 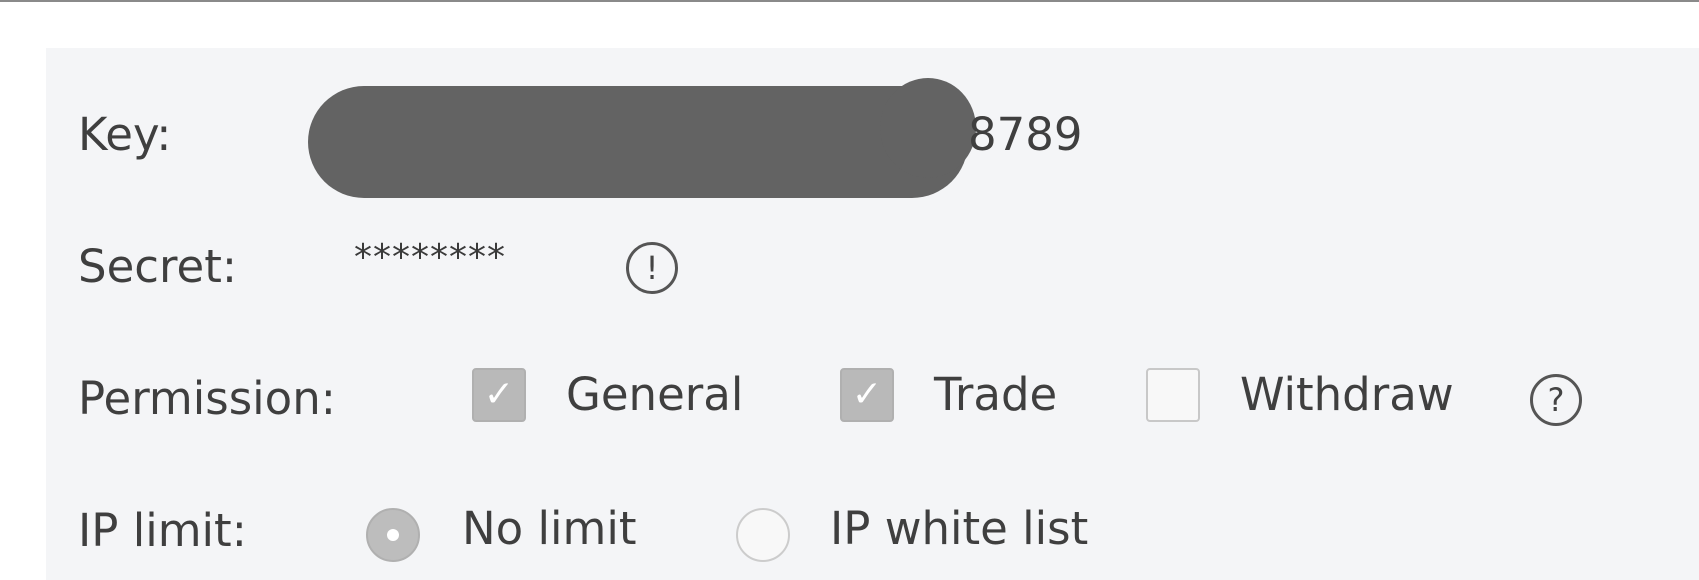 I want to click on permission-general-checkbox: ✓, so click(x=499, y=395).